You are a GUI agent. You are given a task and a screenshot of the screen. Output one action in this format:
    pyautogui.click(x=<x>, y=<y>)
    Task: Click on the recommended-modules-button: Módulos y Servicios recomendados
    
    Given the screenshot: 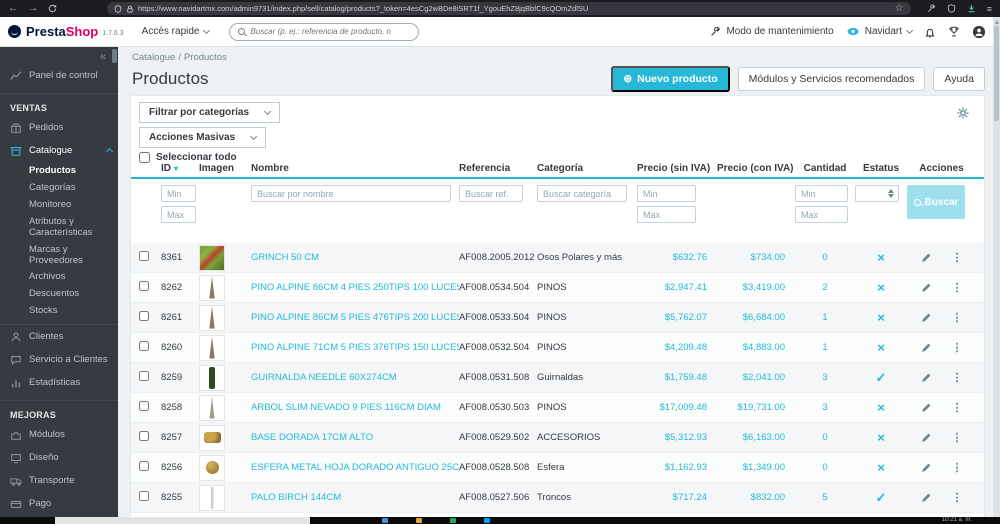 What is the action you would take?
    pyautogui.click(x=831, y=79)
    